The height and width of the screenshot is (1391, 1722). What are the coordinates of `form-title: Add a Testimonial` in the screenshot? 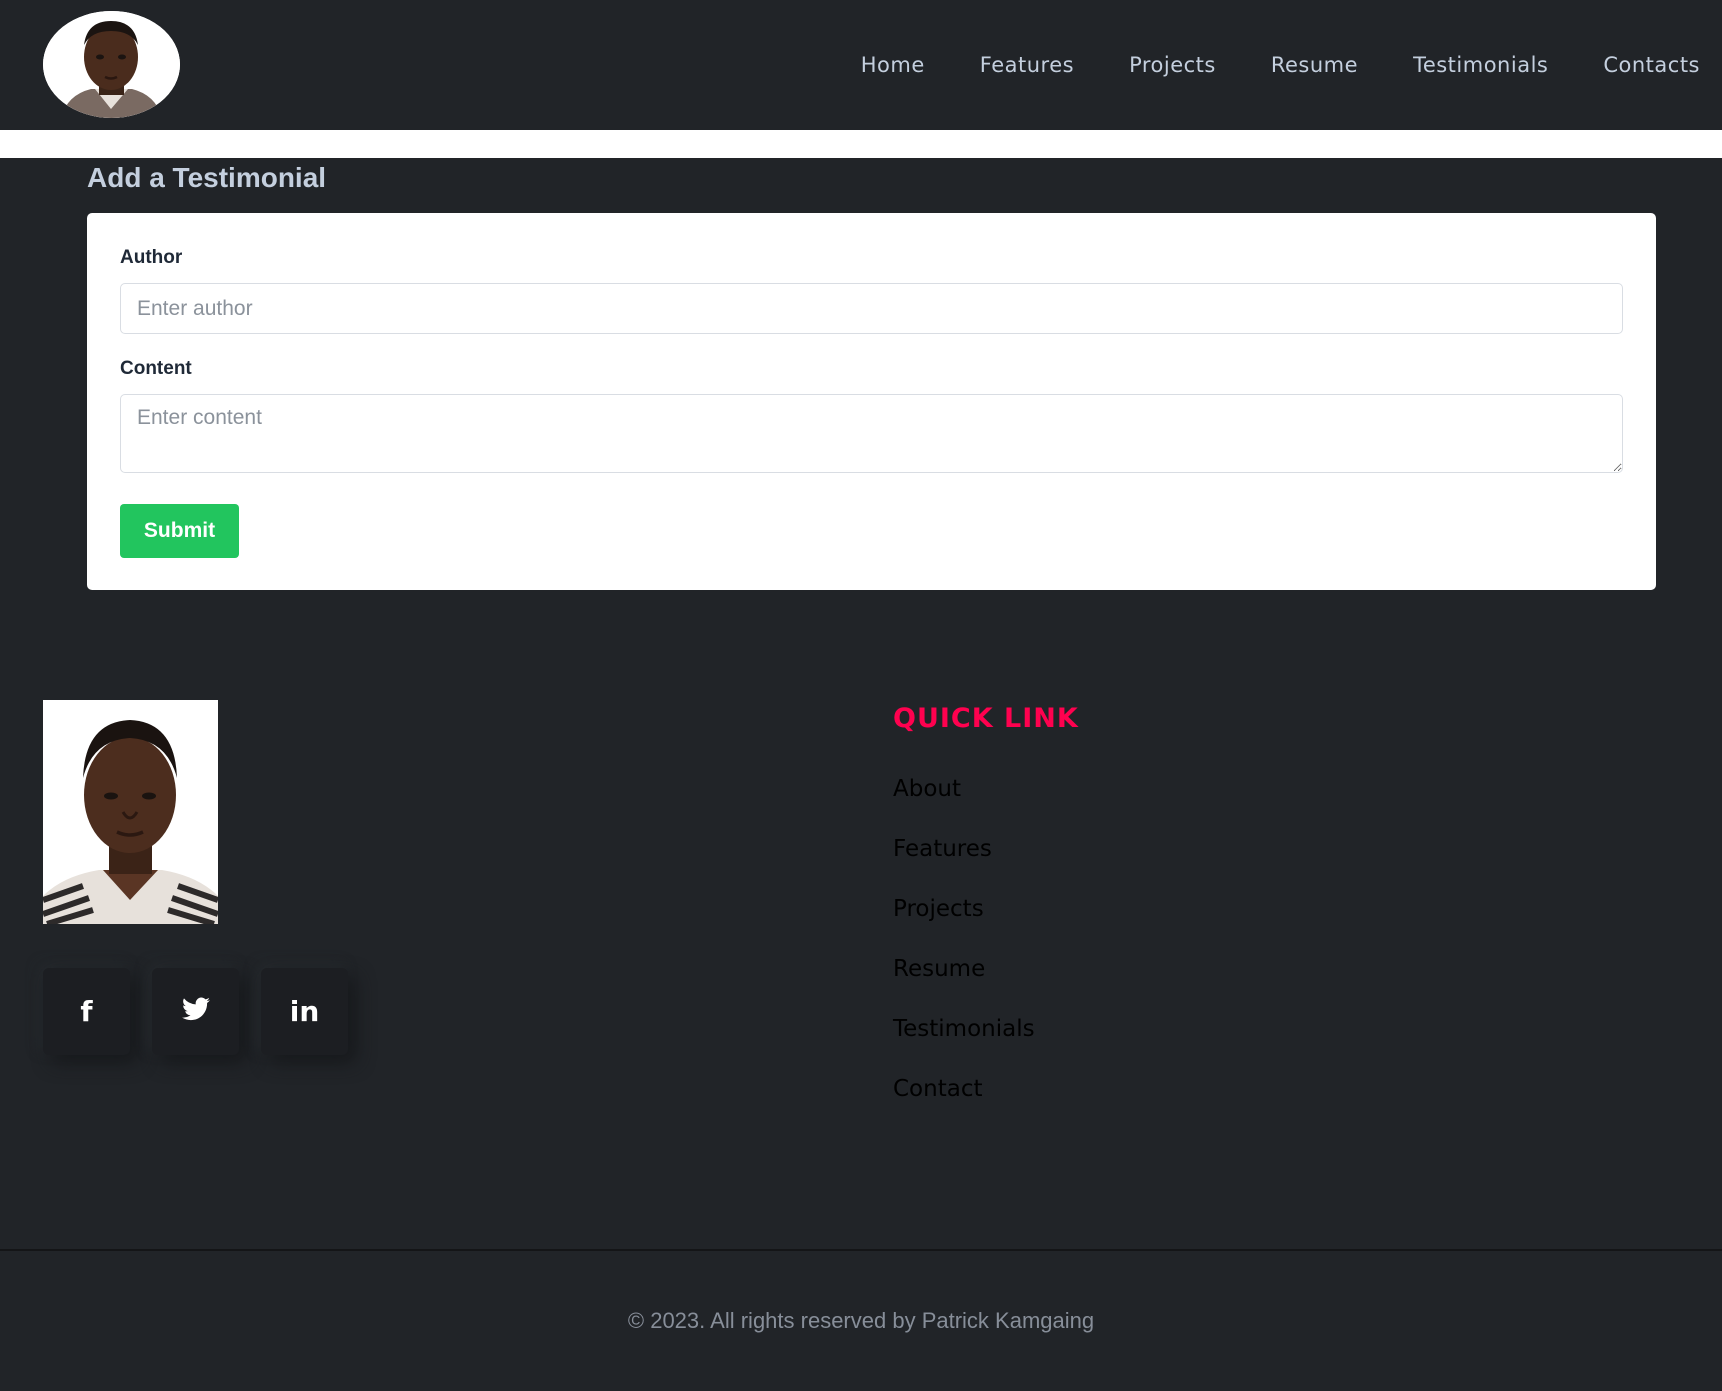 It's located at (207, 177).